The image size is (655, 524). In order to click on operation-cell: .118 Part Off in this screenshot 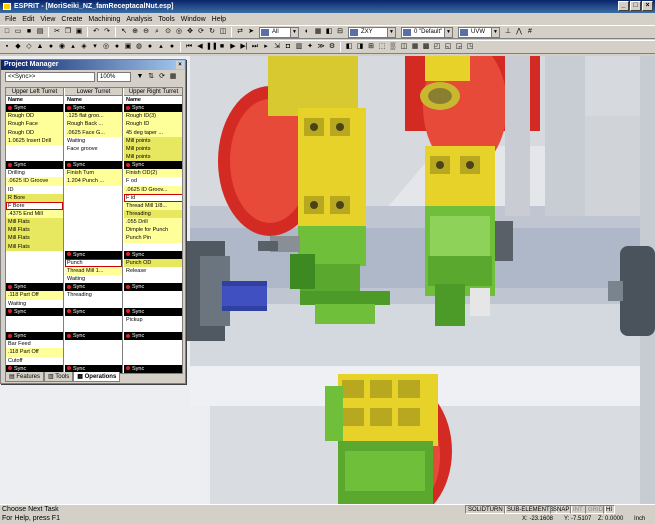, I will do `click(34, 295)`.